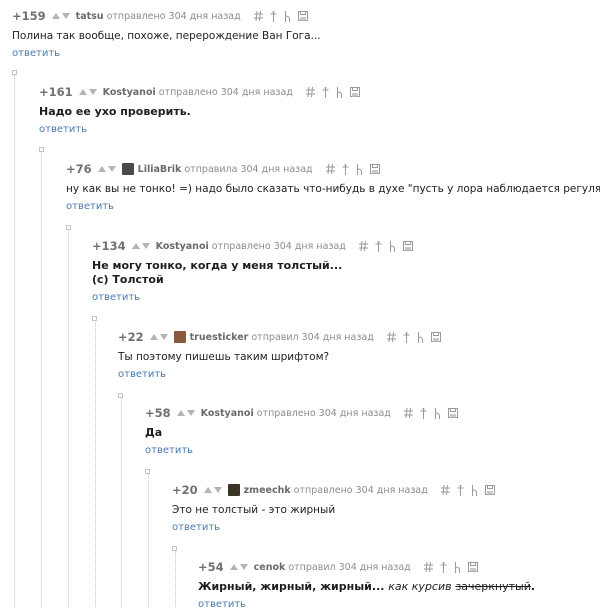 The width and height of the screenshot is (600, 611). What do you see at coordinates (333, 490) in the screenshot?
I see `comment-header: +20 zmeechk отправлено 304 дня назад` at bounding box center [333, 490].